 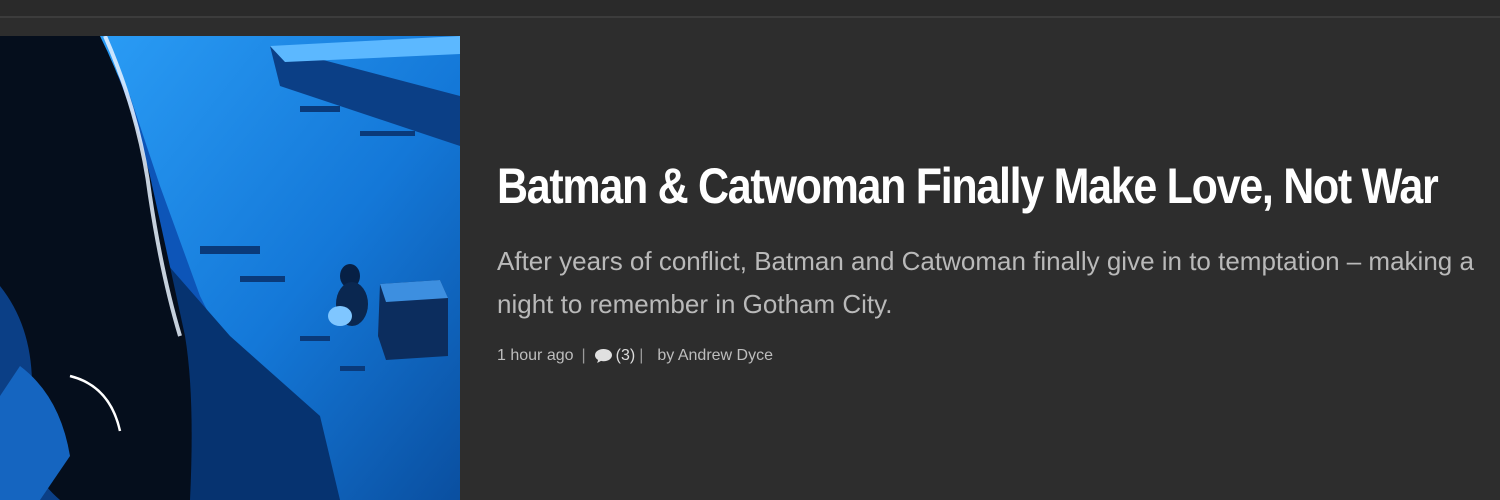 I want to click on author-link: by Andrew Dyce, so click(x=715, y=356).